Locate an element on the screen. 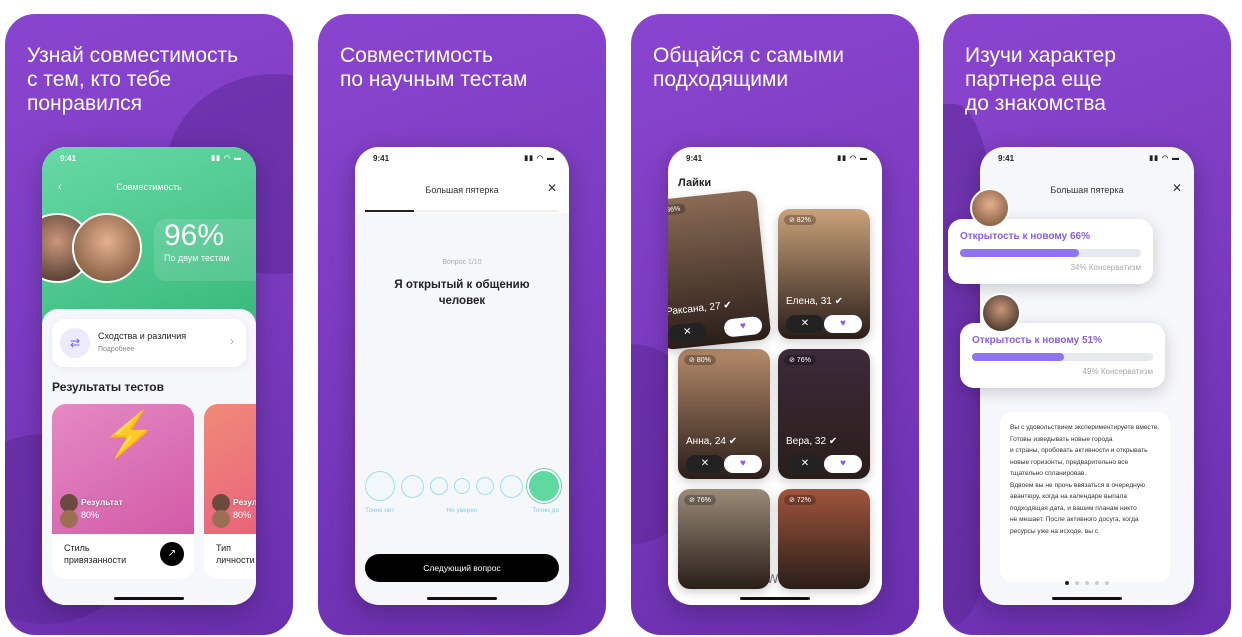  compat-score-card: 96% По двум тестам is located at coordinates (205, 250).